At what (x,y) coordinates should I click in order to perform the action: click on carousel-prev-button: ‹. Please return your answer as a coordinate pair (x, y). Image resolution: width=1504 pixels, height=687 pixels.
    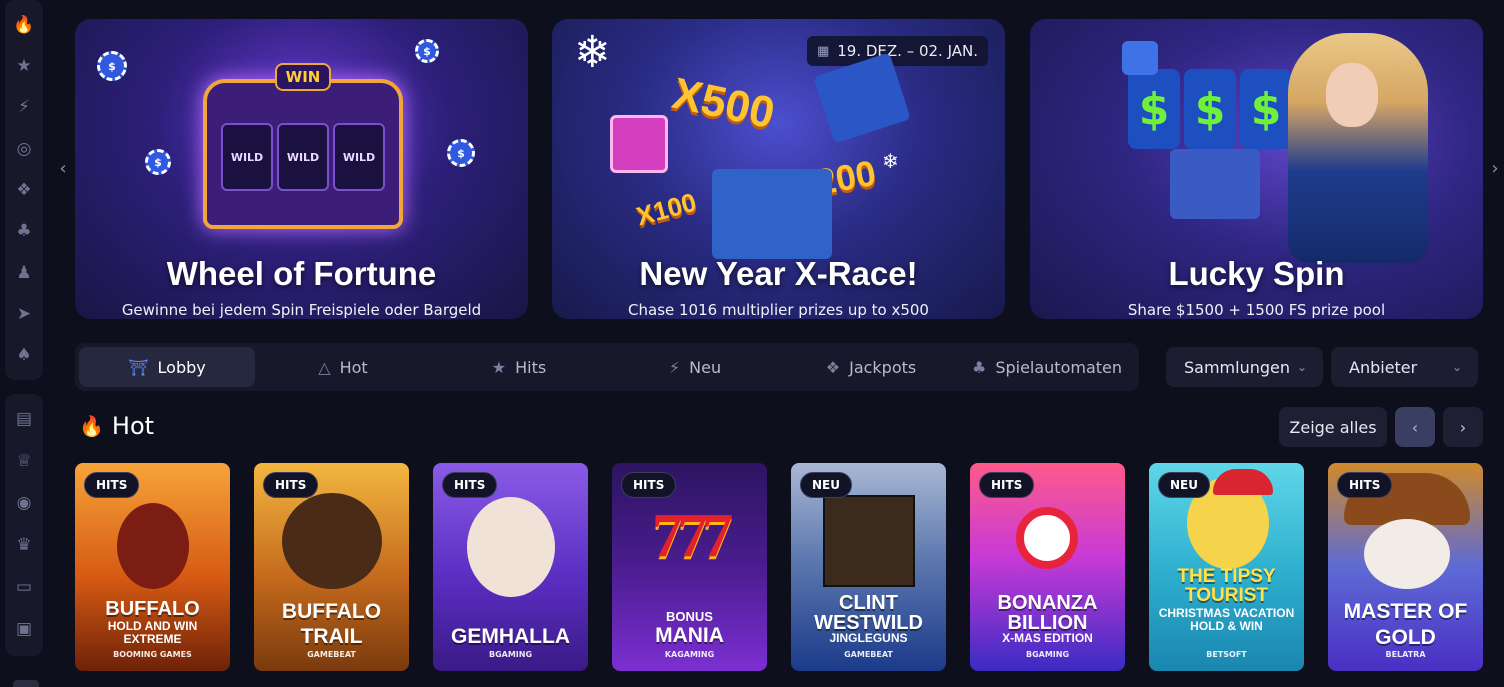
    Looking at the image, I should click on (63, 168).